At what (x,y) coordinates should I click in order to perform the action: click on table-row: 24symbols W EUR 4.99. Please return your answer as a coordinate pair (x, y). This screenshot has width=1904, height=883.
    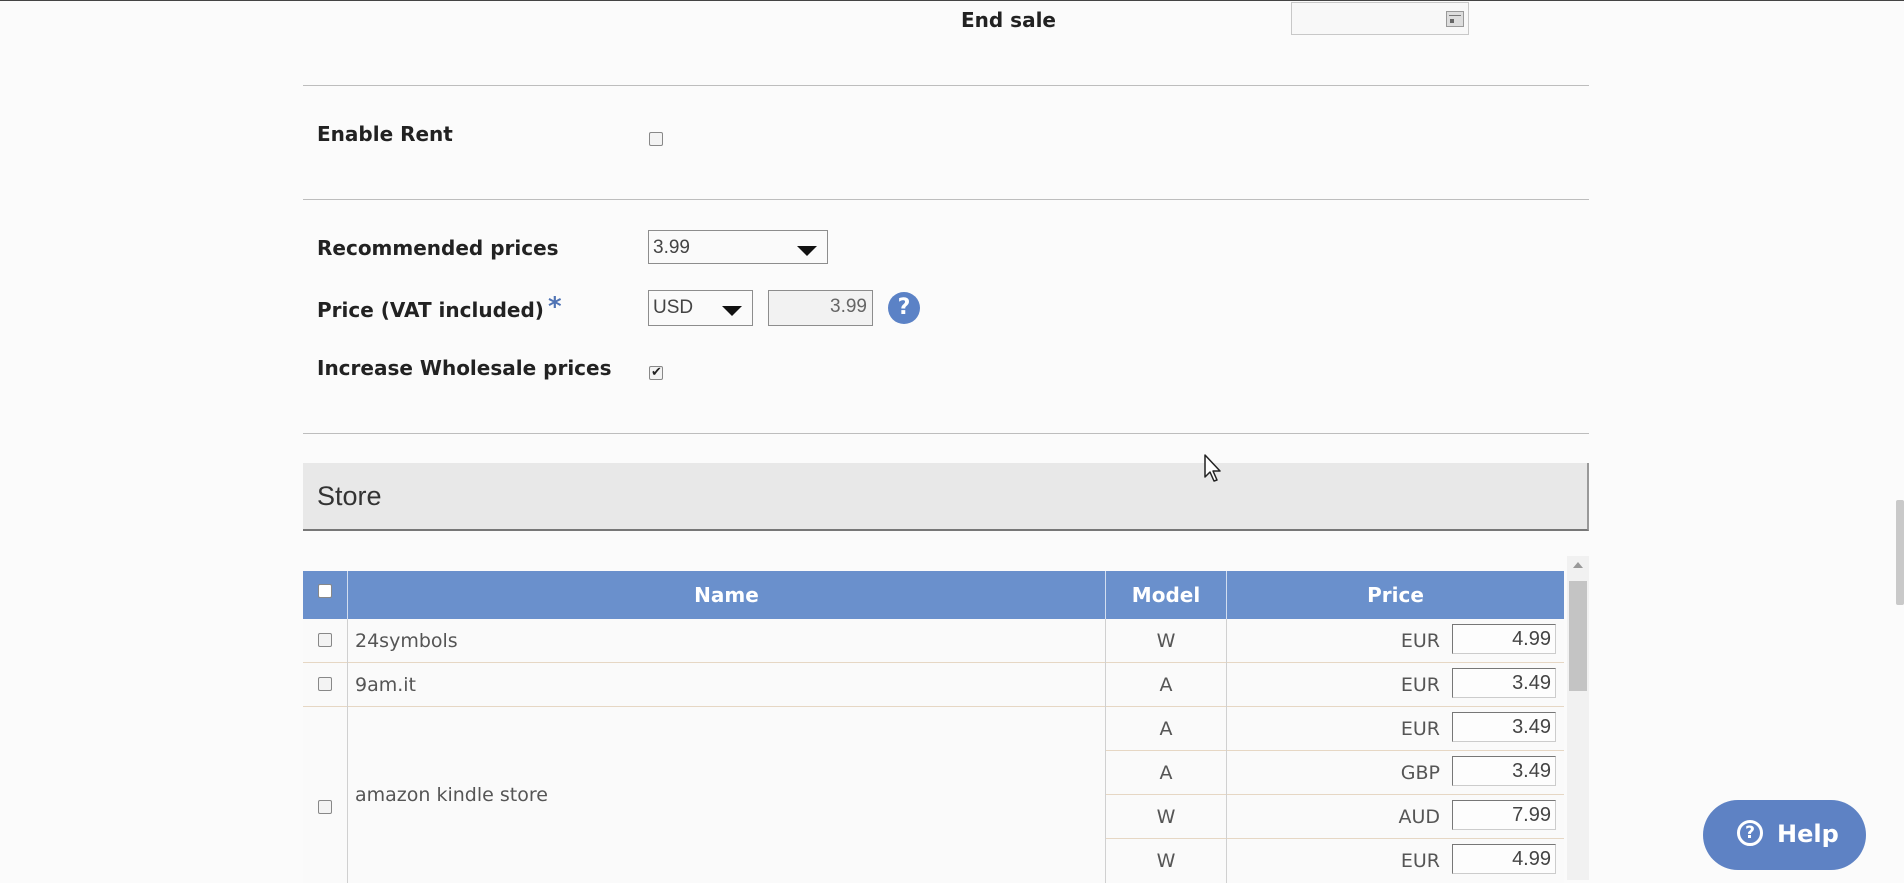
    Looking at the image, I should click on (933, 641).